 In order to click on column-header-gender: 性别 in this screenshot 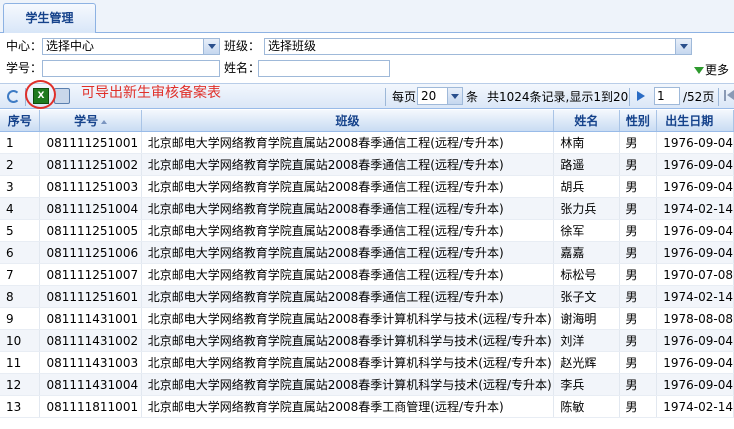, I will do `click(638, 121)`.